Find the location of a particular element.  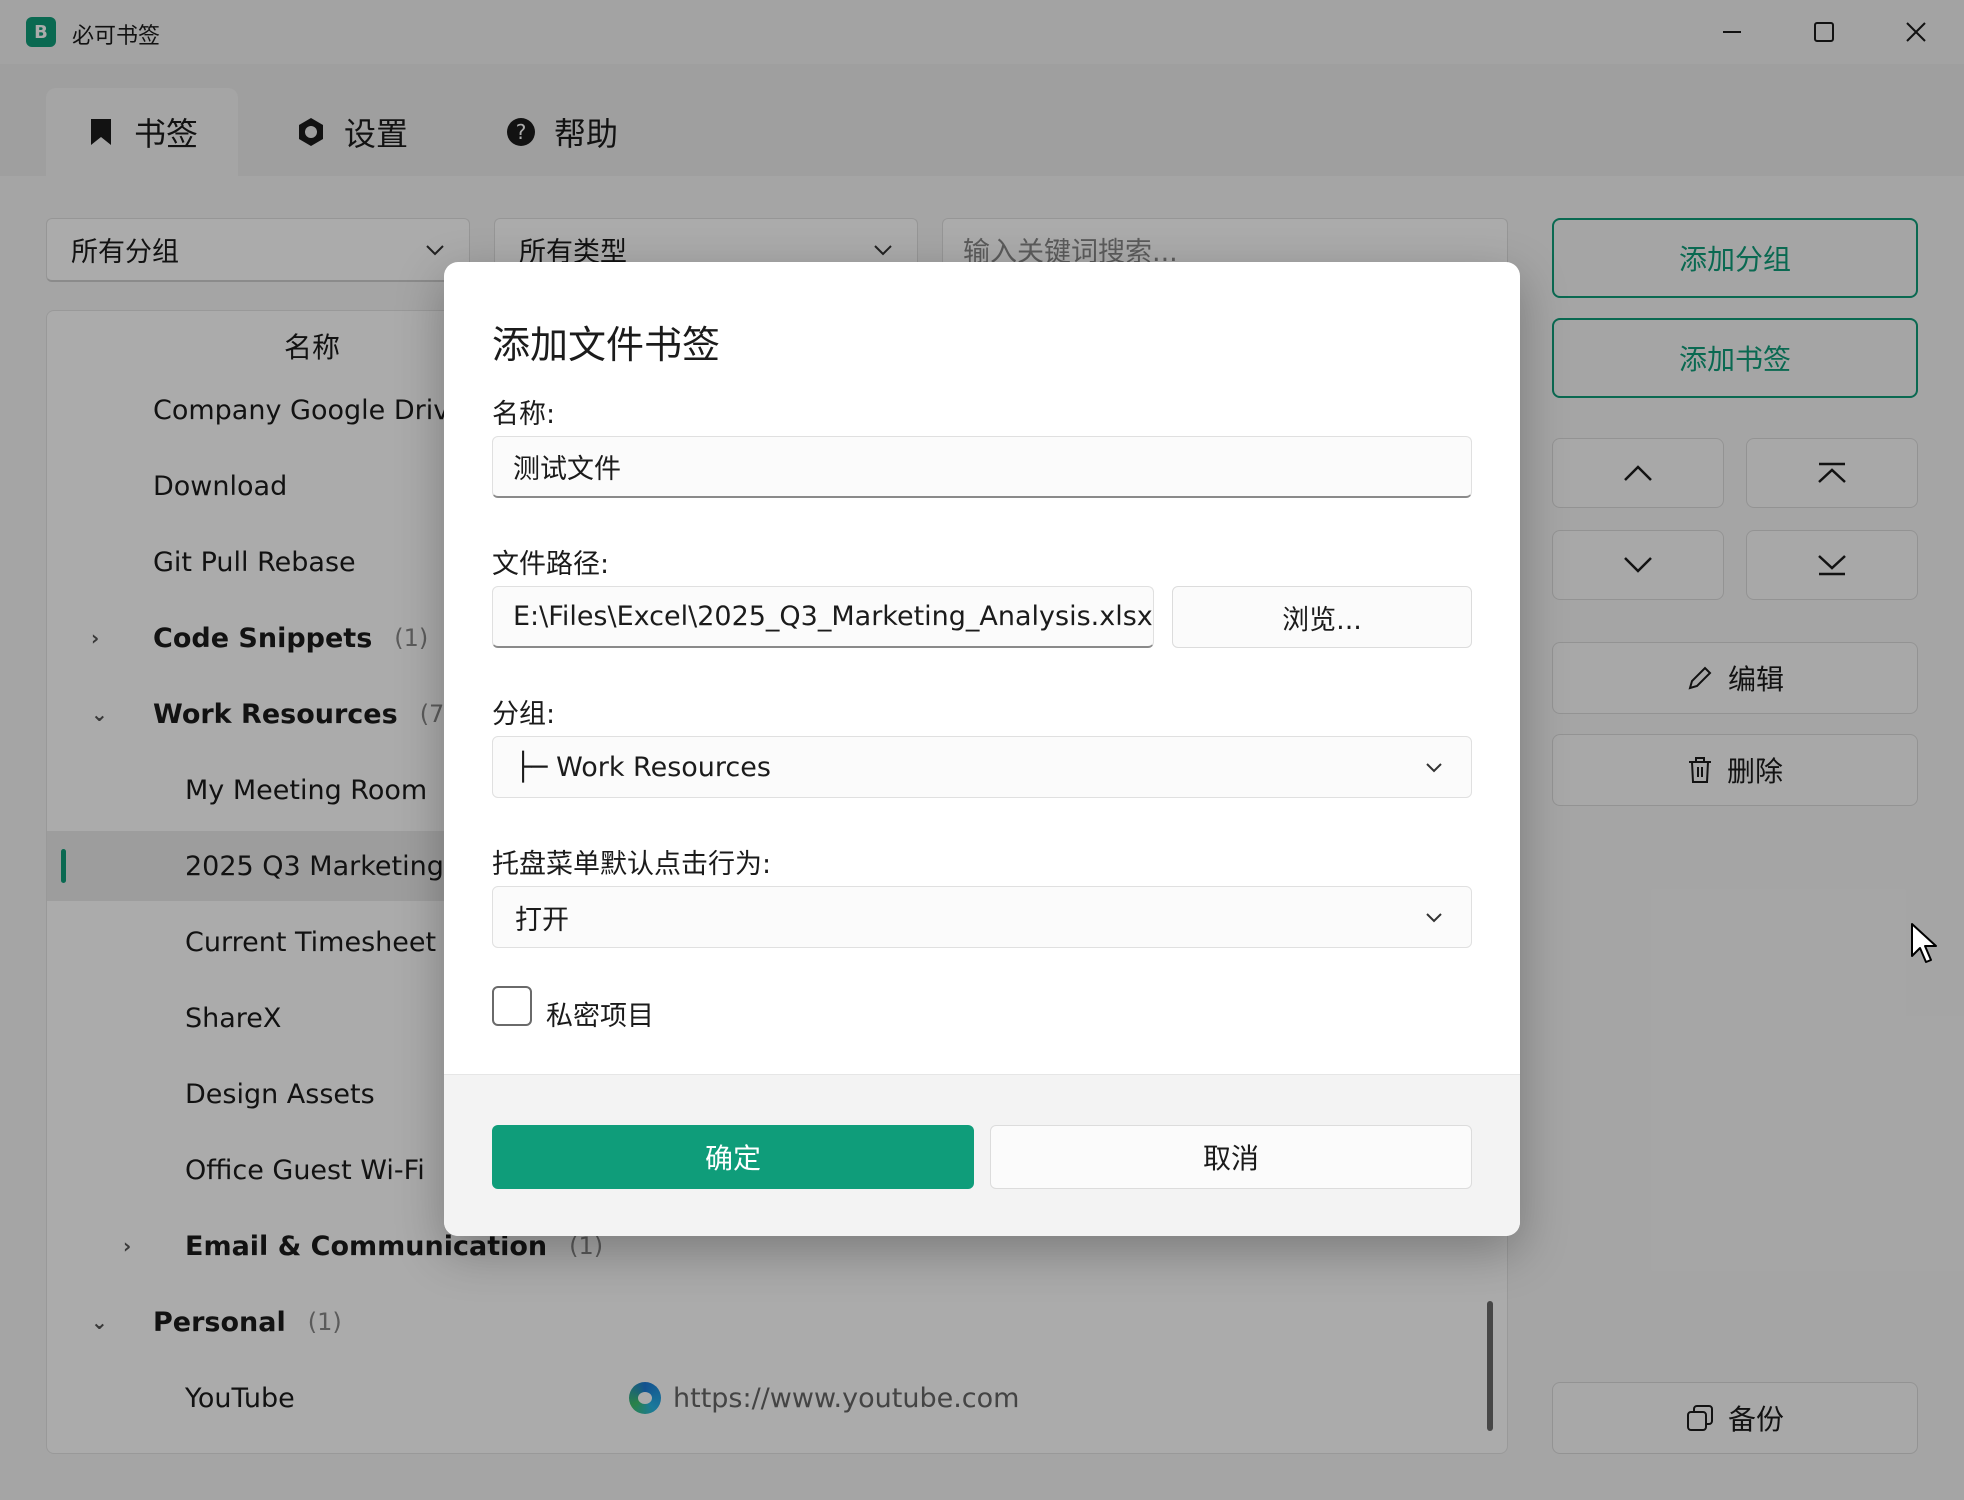

tray-action-select: 打开 is located at coordinates (982, 917).